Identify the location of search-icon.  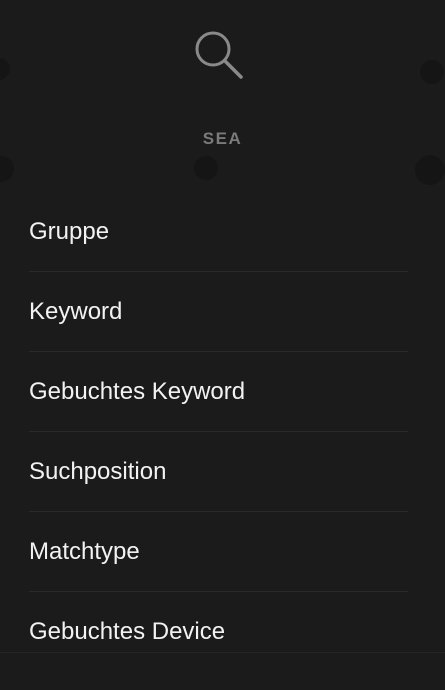
(219, 55).